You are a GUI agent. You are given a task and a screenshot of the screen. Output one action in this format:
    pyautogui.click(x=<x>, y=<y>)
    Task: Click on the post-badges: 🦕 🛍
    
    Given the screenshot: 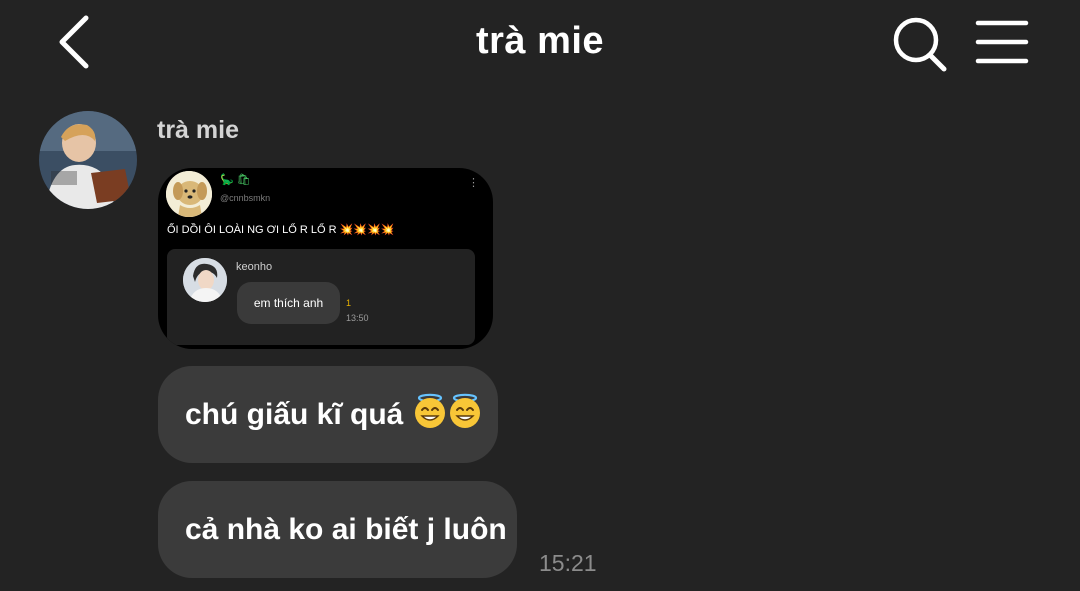 What is the action you would take?
    pyautogui.click(x=235, y=180)
    